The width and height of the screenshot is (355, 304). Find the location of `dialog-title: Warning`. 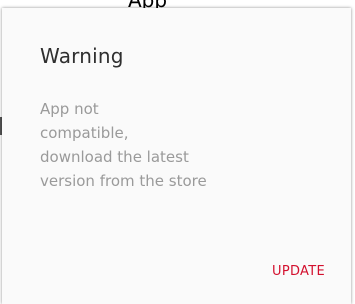

dialog-title: Warning is located at coordinates (82, 56).